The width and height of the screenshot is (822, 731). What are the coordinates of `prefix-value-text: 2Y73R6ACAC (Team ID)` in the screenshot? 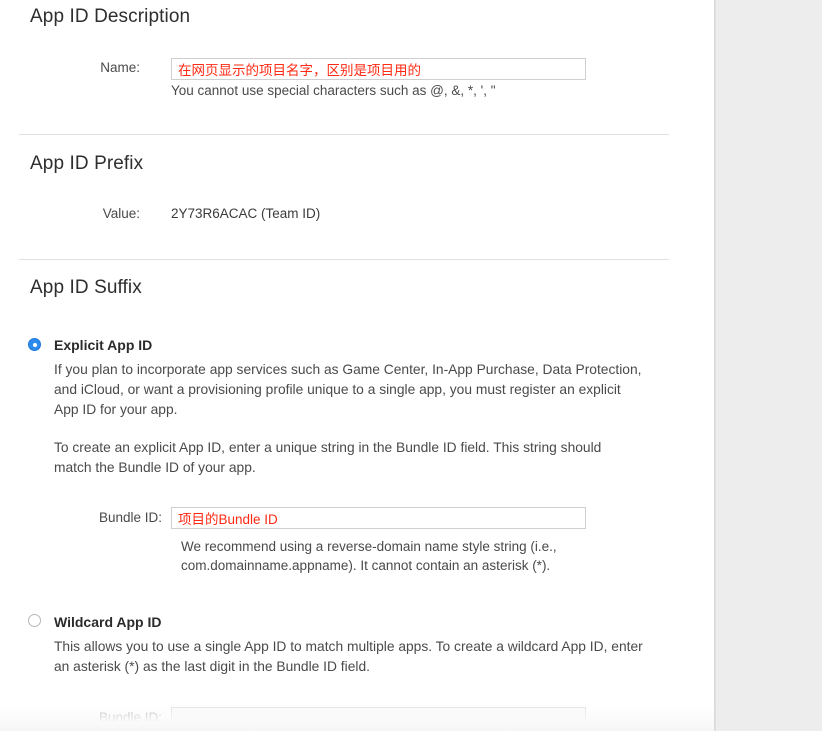 It's located at (246, 213).